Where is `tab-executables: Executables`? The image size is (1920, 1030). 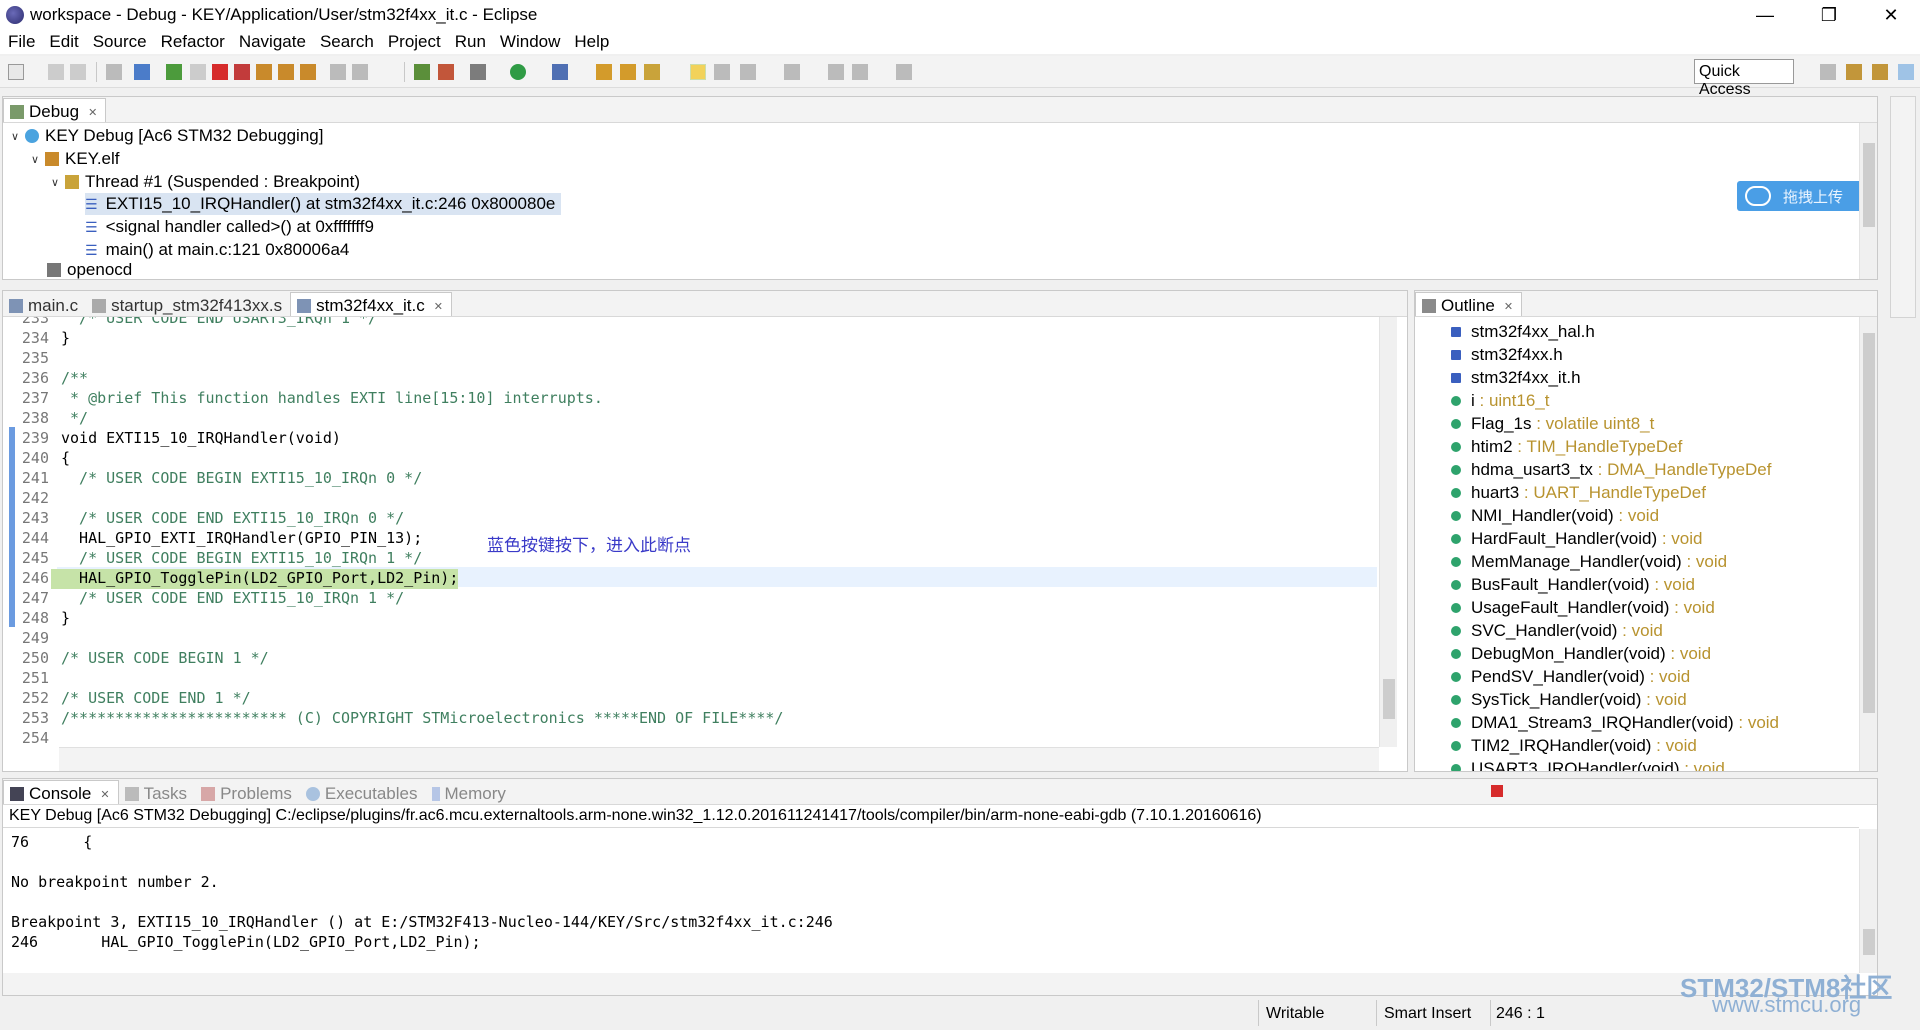
tab-executables: Executables is located at coordinates (363, 792).